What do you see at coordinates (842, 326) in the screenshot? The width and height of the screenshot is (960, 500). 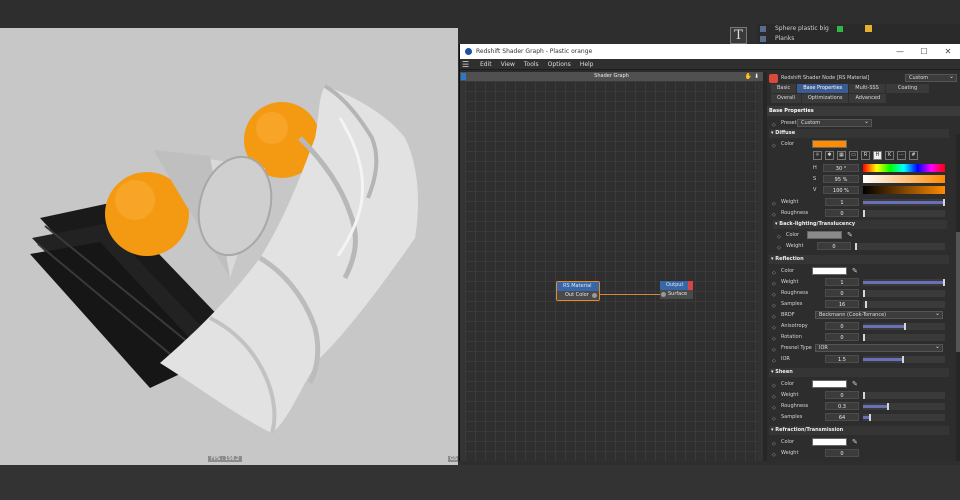 I see `anisotropy-input: 0` at bounding box center [842, 326].